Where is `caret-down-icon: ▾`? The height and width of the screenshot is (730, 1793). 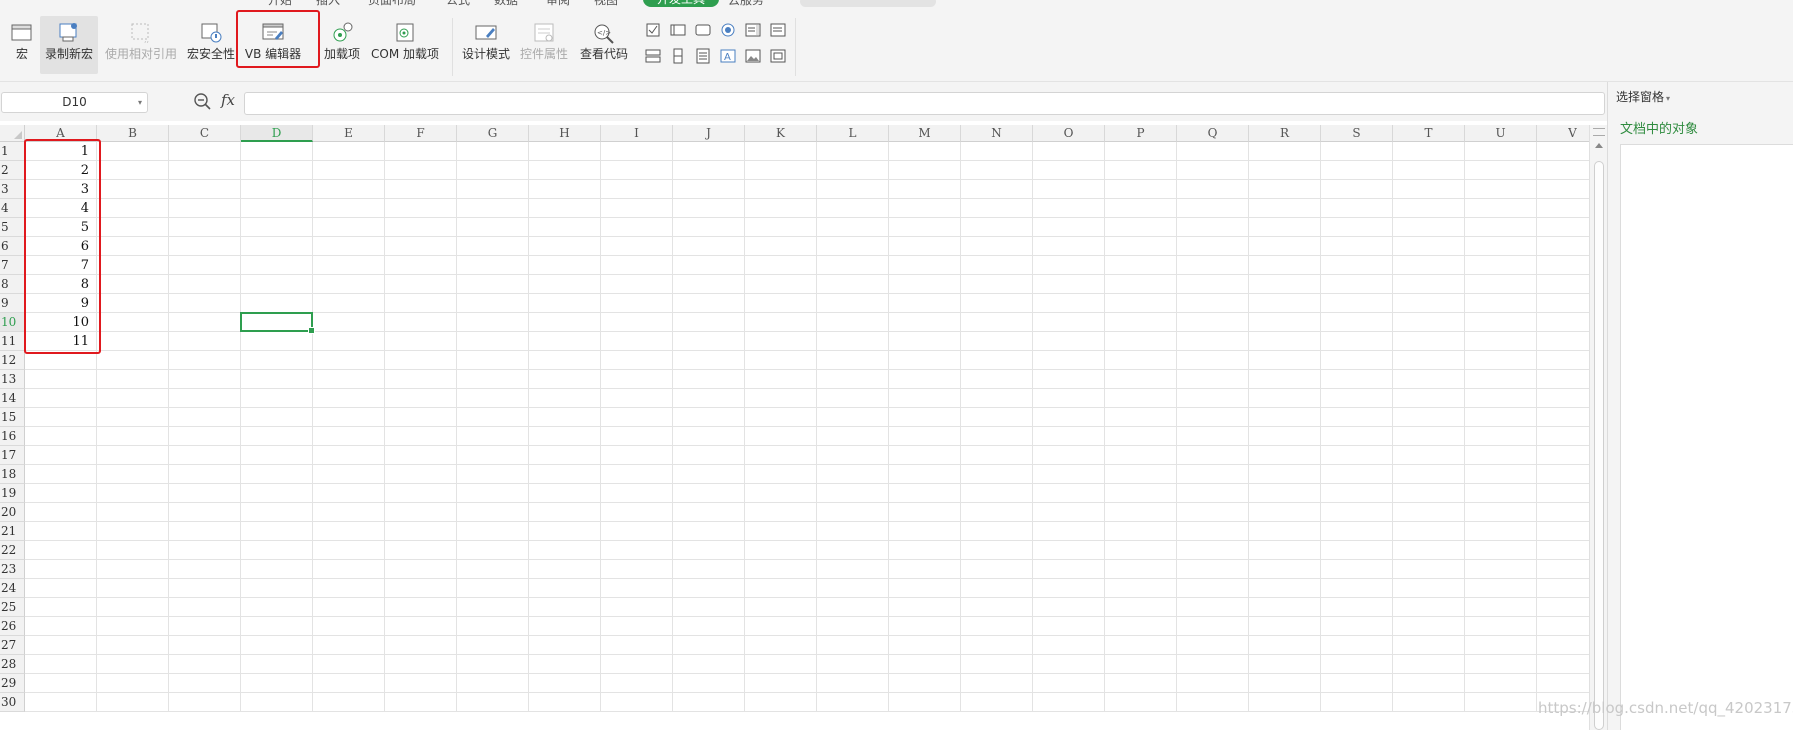
caret-down-icon: ▾ is located at coordinates (1668, 98).